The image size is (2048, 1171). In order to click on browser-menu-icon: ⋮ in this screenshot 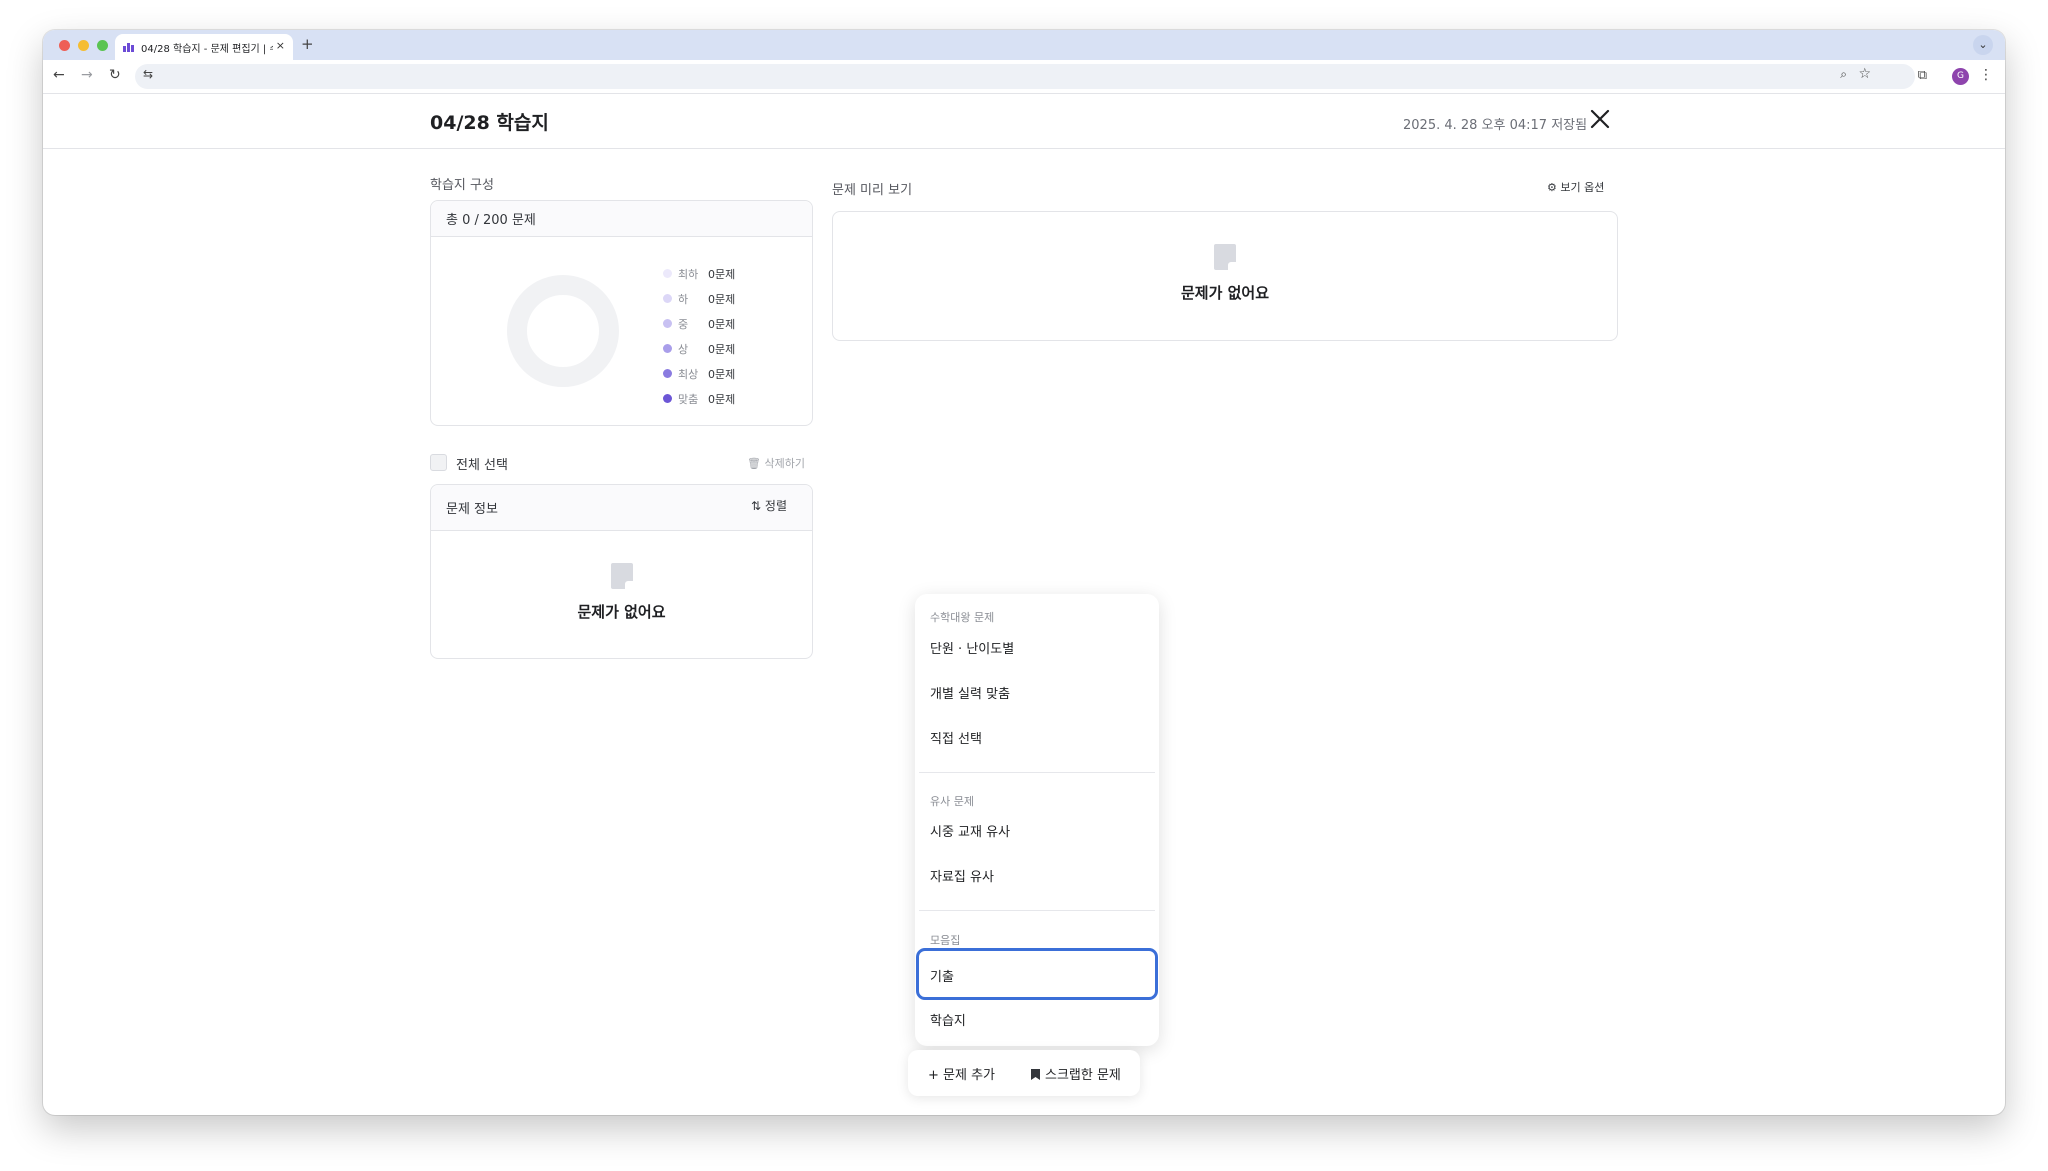, I will do `click(1986, 75)`.